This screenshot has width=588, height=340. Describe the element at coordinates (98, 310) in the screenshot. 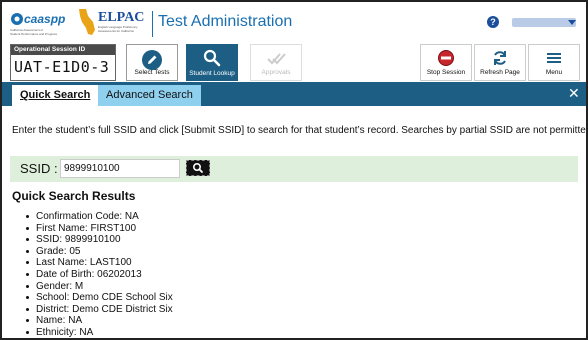

I see `list-item: District: Demo CDE District Six` at that location.